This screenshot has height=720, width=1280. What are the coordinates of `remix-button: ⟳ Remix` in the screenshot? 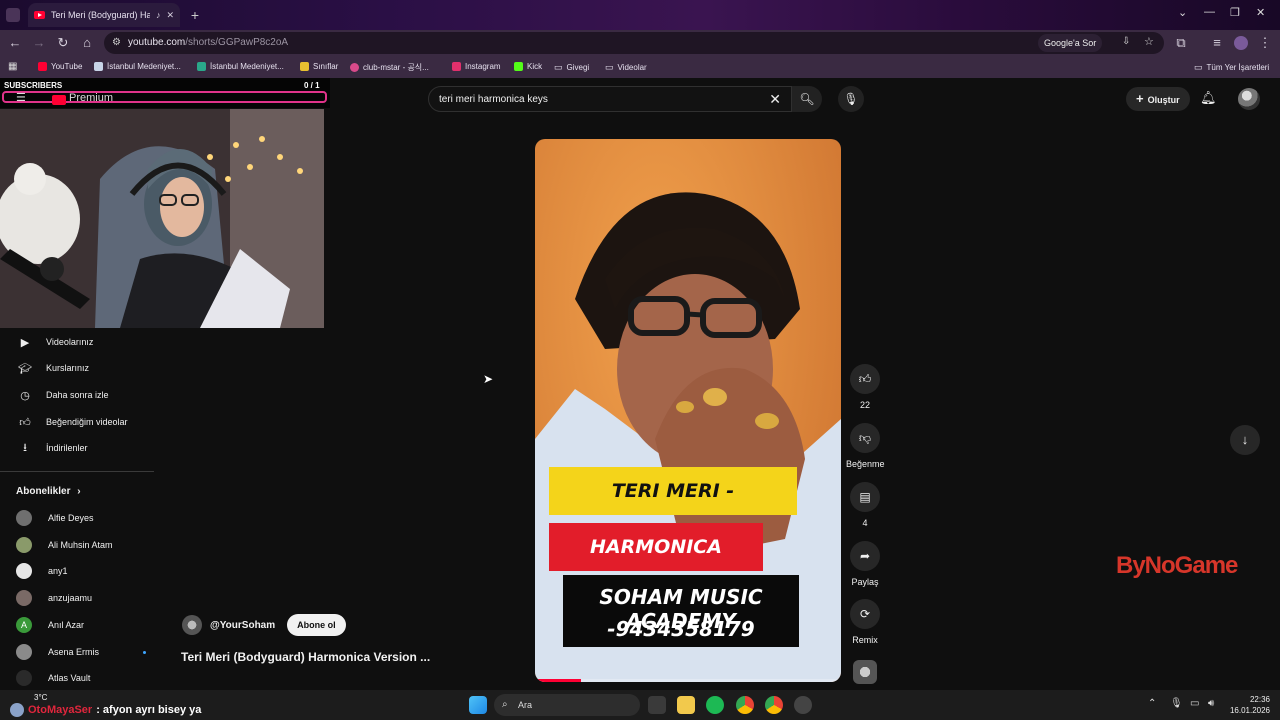 It's located at (865, 622).